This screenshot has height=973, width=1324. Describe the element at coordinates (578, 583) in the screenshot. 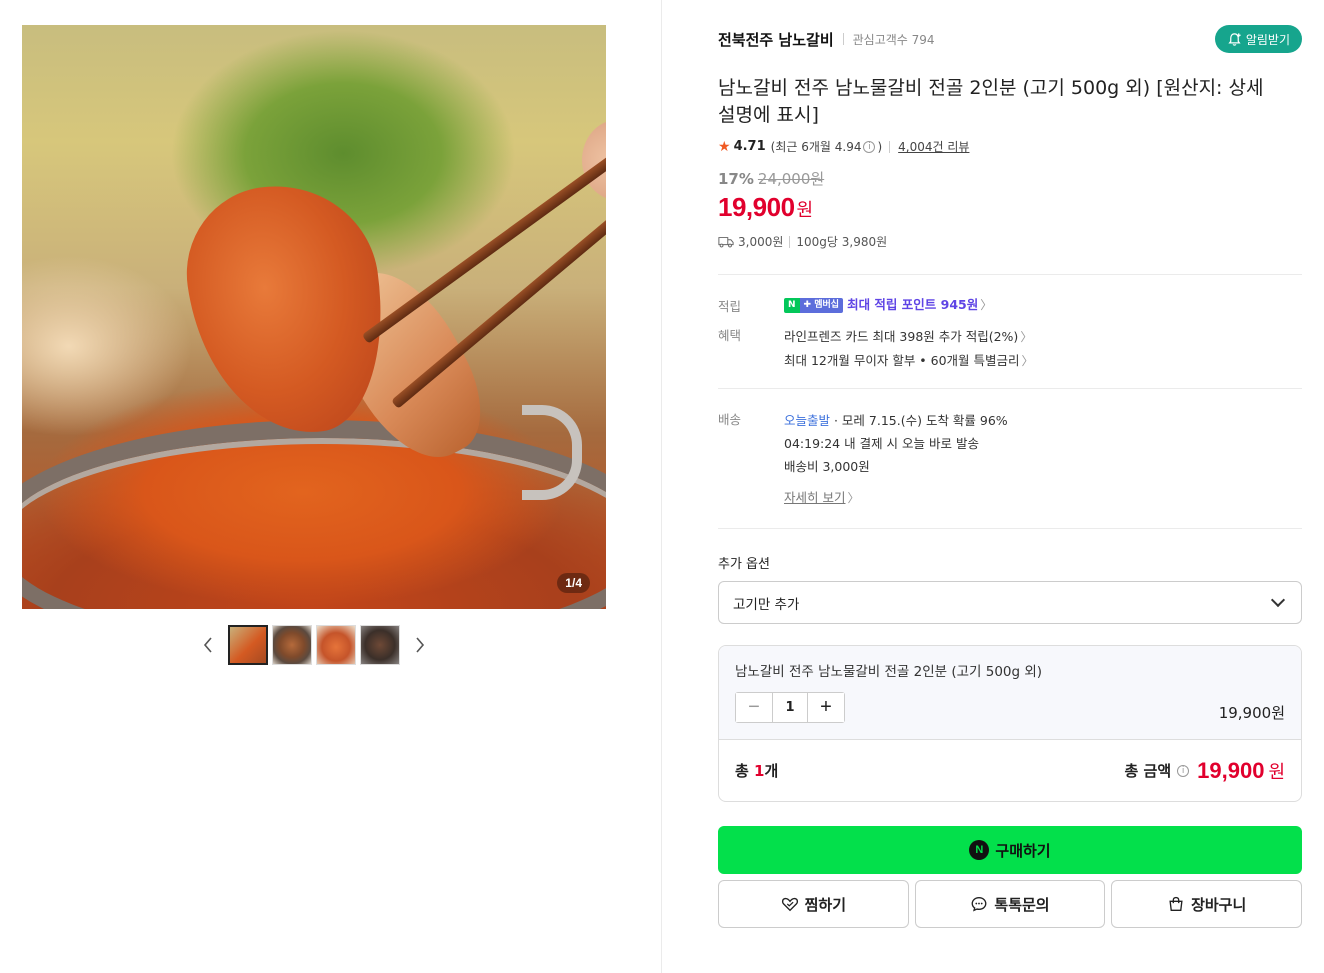

I see `image-counter-total: 4` at that location.